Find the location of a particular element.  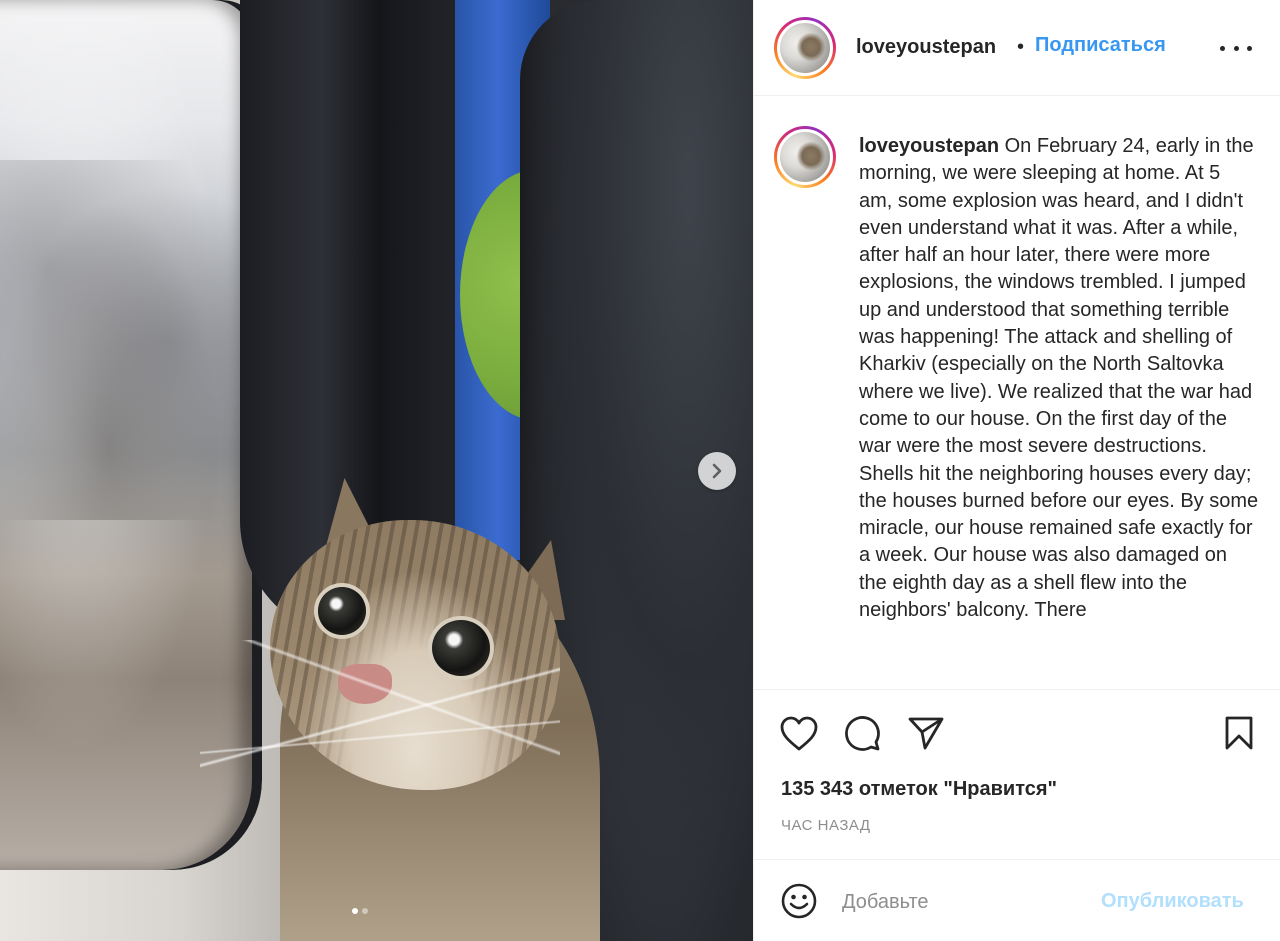

more-horizontal-icon is located at coordinates (1236, 48).